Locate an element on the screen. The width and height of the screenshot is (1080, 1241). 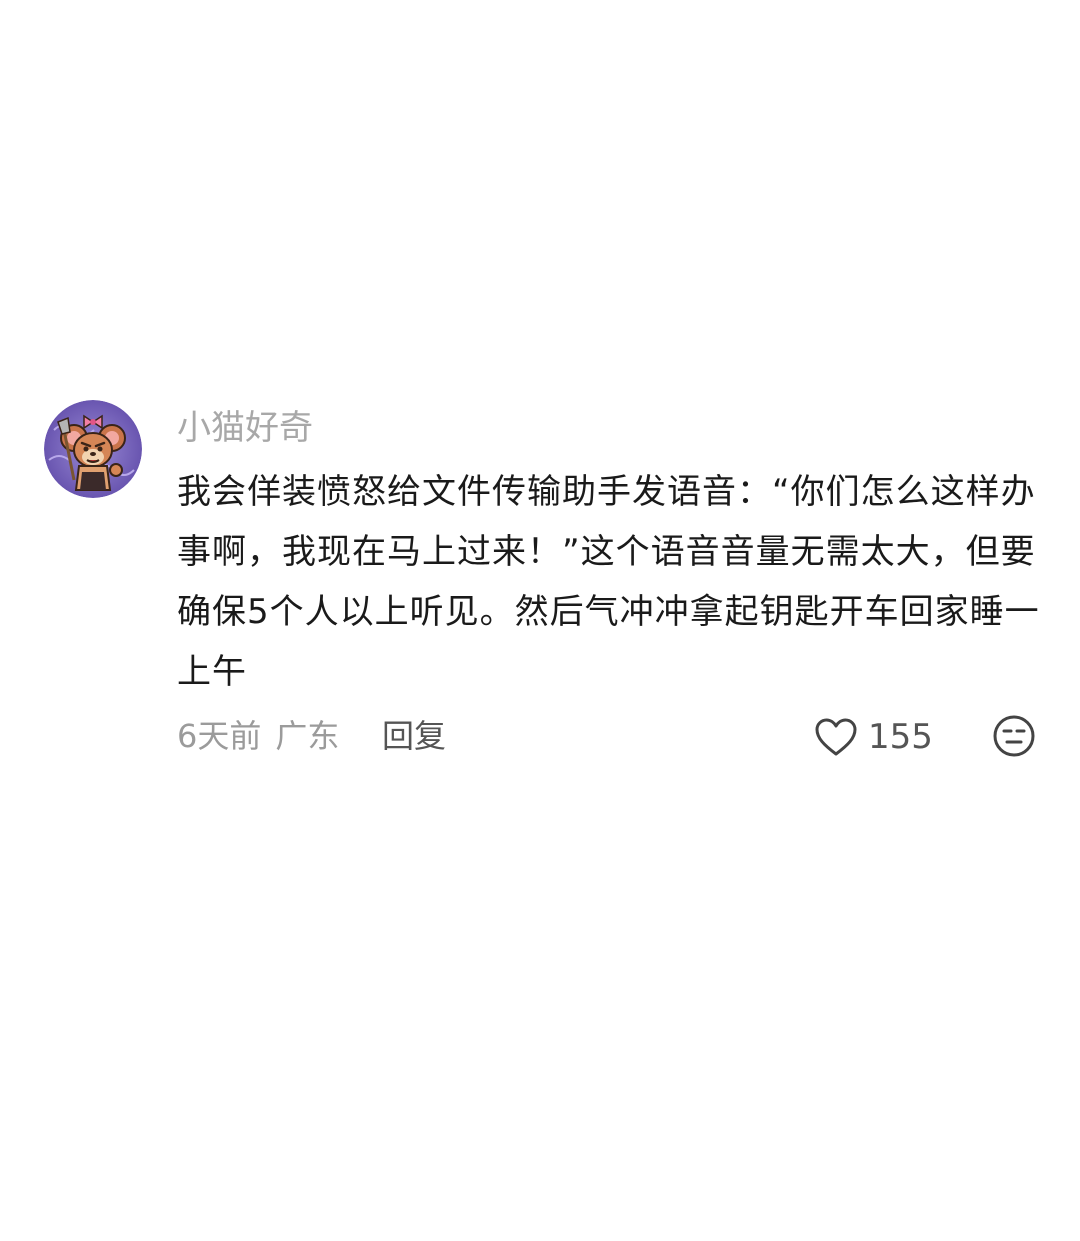
username: 小猫好奇 is located at coordinates (245, 428).